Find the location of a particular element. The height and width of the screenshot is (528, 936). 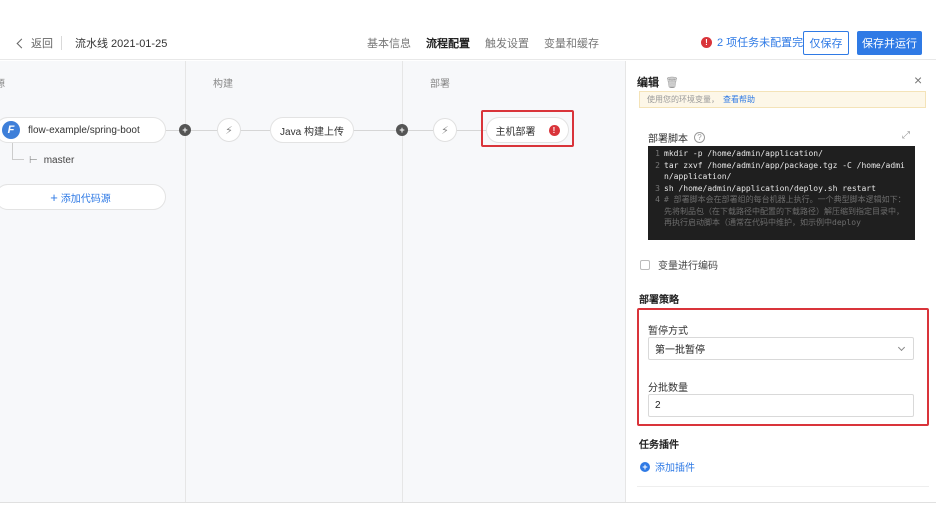

unconfigured-tasks-warning: ! 2 项任务未配置完 is located at coordinates (752, 42).